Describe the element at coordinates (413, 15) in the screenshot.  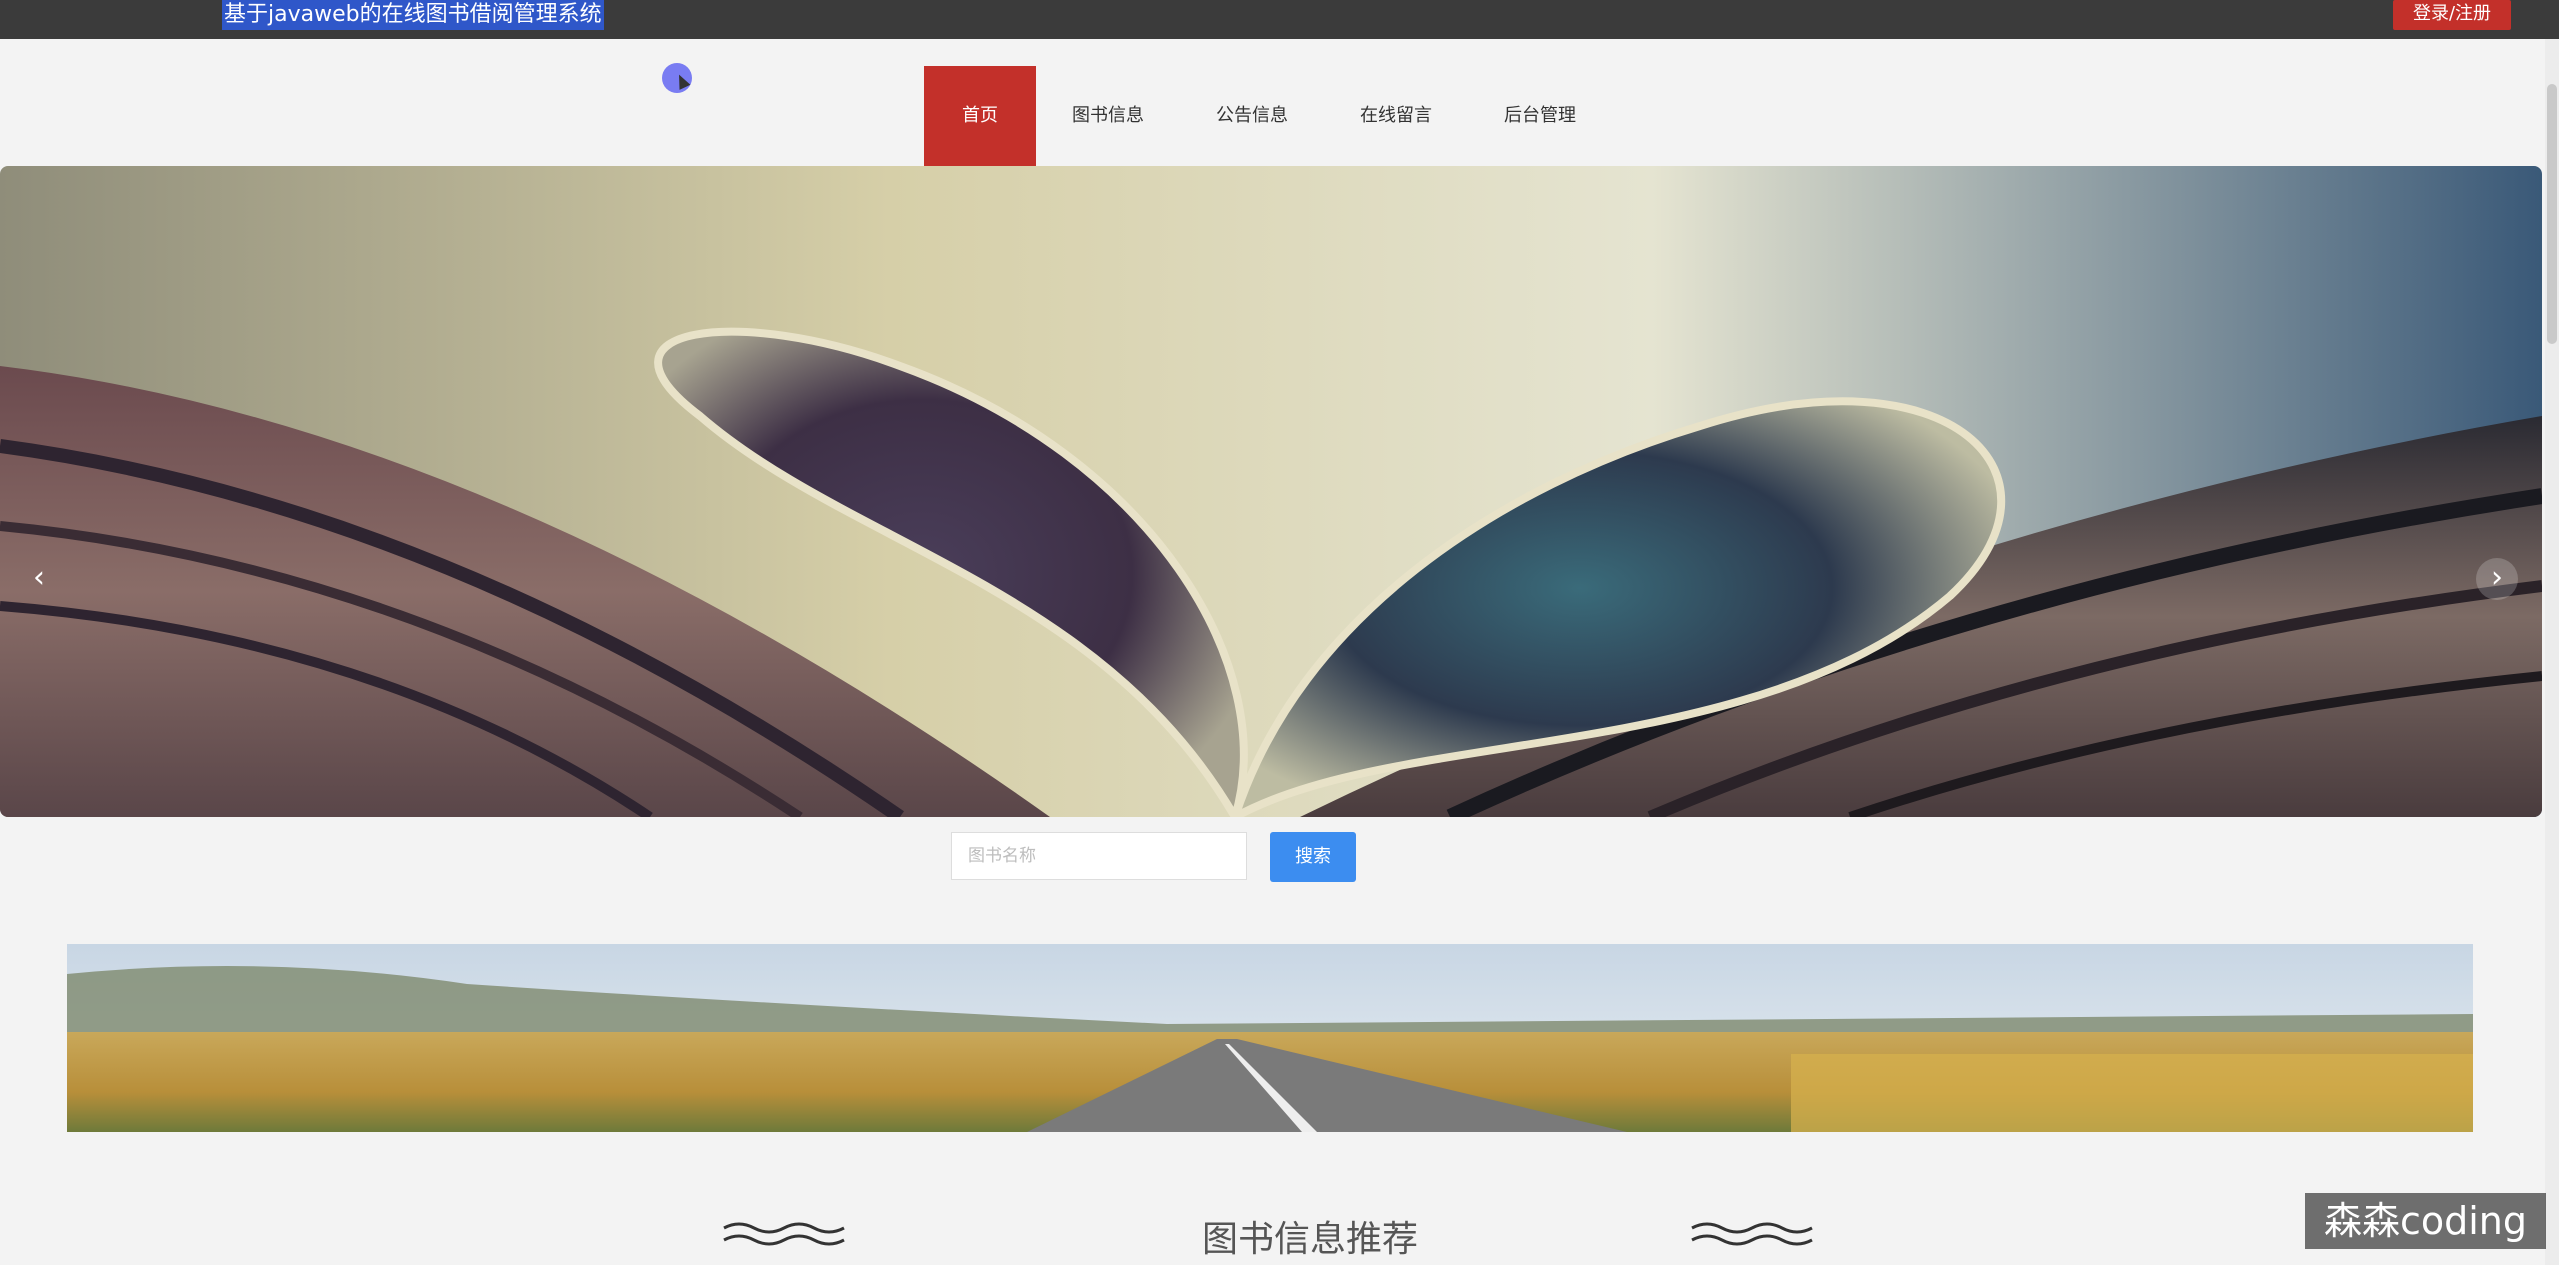
I see `site-title: 基于javaweb的在线图书借阅管理系统` at that location.